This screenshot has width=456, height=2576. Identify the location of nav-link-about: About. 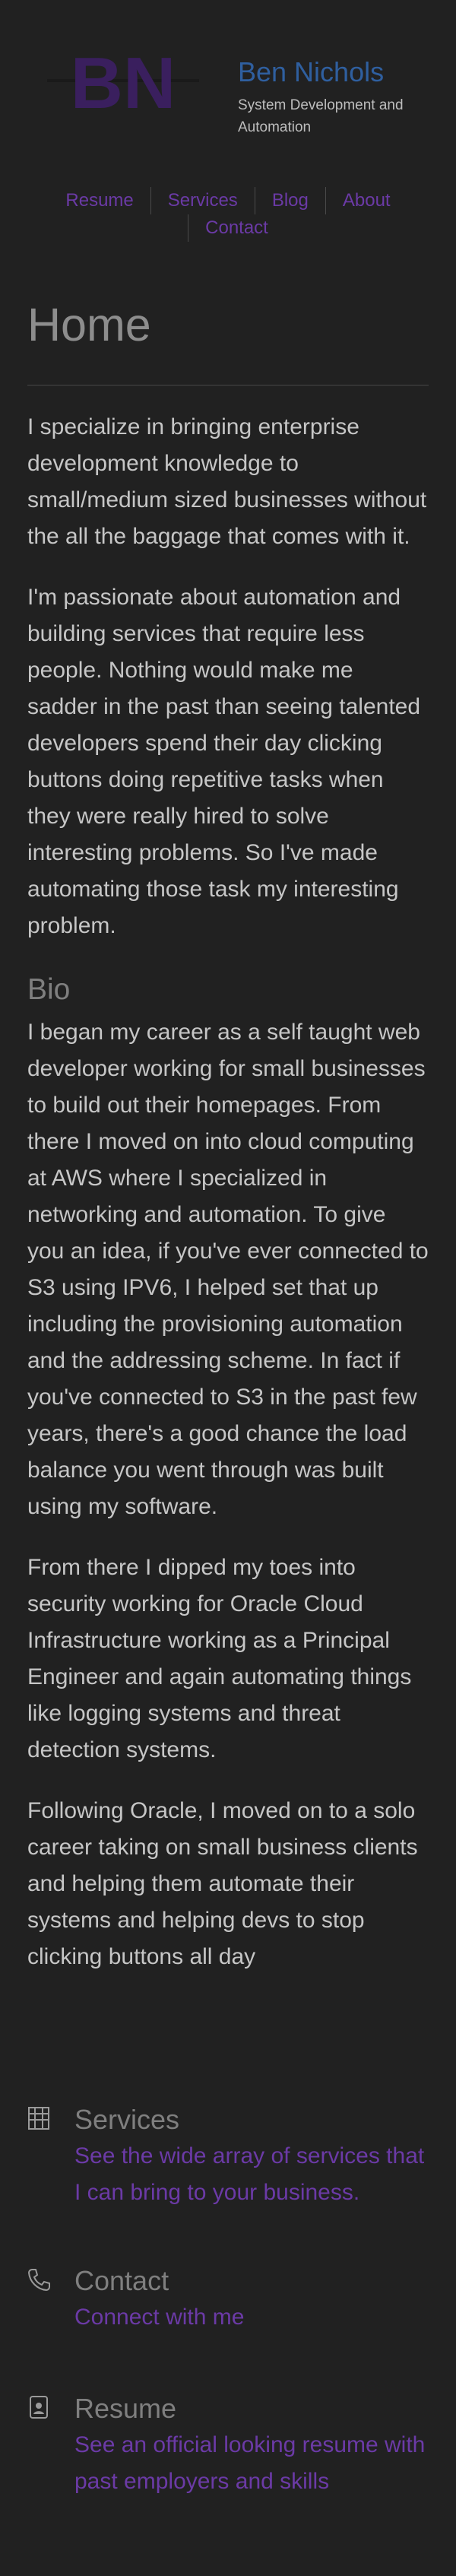
(366, 200).